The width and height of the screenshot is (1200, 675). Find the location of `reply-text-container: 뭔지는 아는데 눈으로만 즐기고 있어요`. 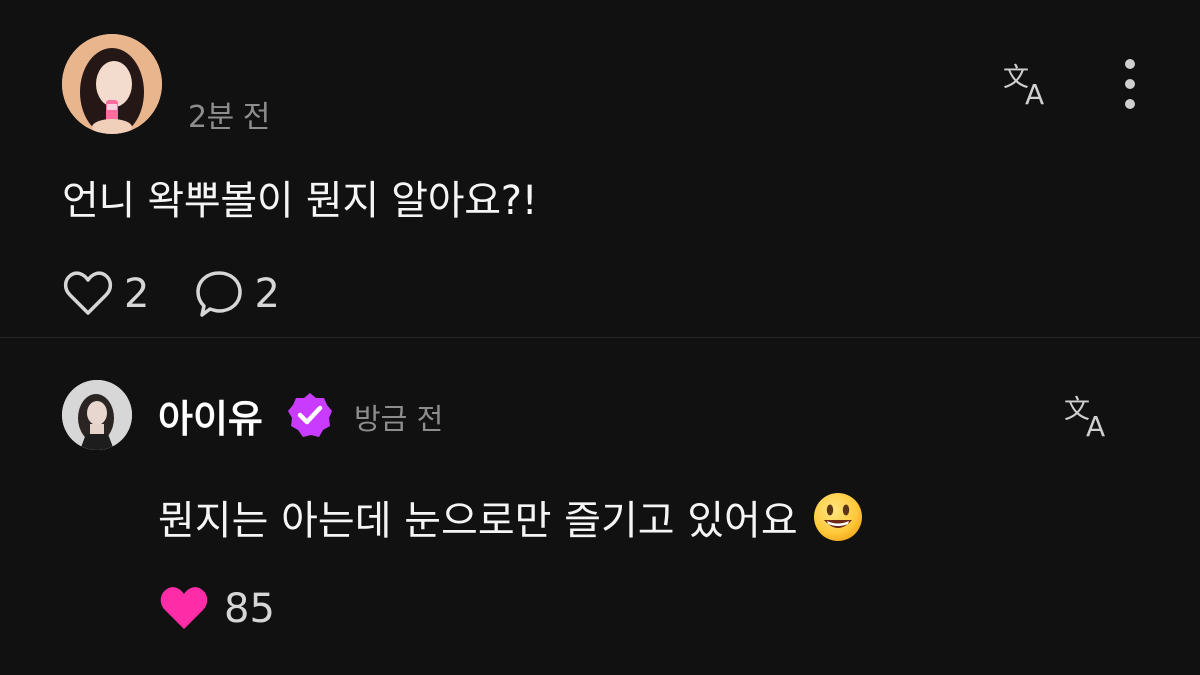

reply-text-container: 뭔지는 아는데 눈으로만 즐기고 있어요 is located at coordinates (511, 517).